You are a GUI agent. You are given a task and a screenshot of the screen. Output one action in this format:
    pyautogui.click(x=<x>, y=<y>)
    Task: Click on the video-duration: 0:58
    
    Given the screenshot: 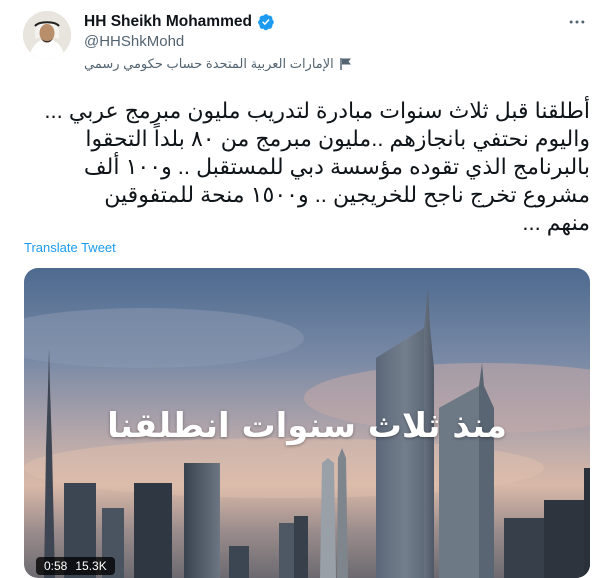 What is the action you would take?
    pyautogui.click(x=56, y=566)
    